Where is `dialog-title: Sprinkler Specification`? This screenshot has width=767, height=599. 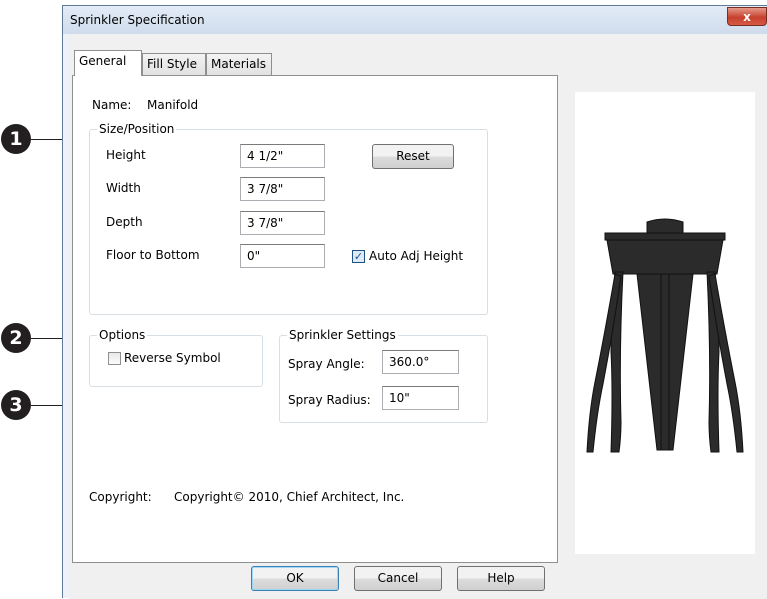 dialog-title: Sprinkler Specification is located at coordinates (137, 20).